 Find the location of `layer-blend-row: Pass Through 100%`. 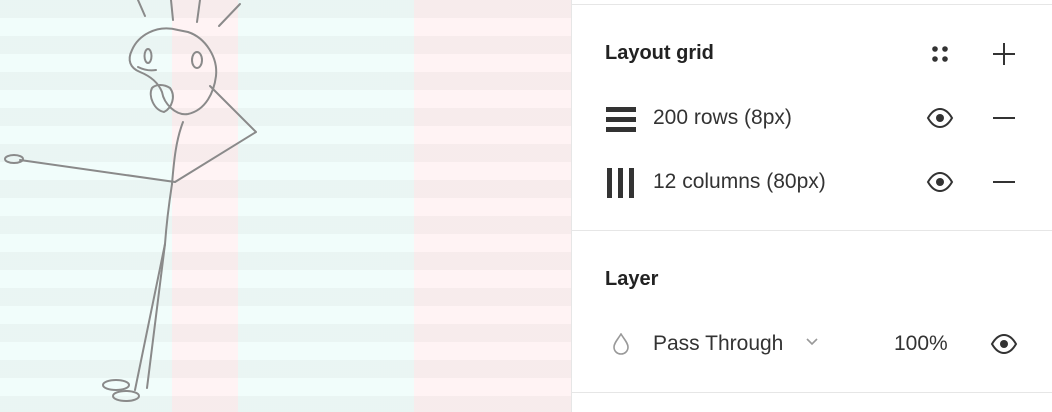

layer-blend-row: Pass Through 100% is located at coordinates (812, 344).